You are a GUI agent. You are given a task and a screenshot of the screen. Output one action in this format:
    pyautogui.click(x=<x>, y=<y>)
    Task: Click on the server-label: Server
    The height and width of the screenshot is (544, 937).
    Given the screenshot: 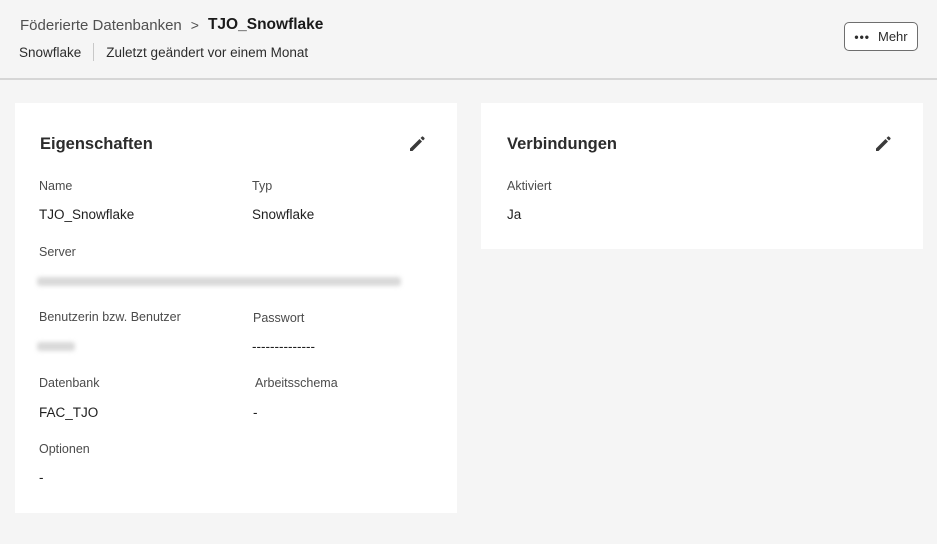 What is the action you would take?
    pyautogui.click(x=57, y=252)
    